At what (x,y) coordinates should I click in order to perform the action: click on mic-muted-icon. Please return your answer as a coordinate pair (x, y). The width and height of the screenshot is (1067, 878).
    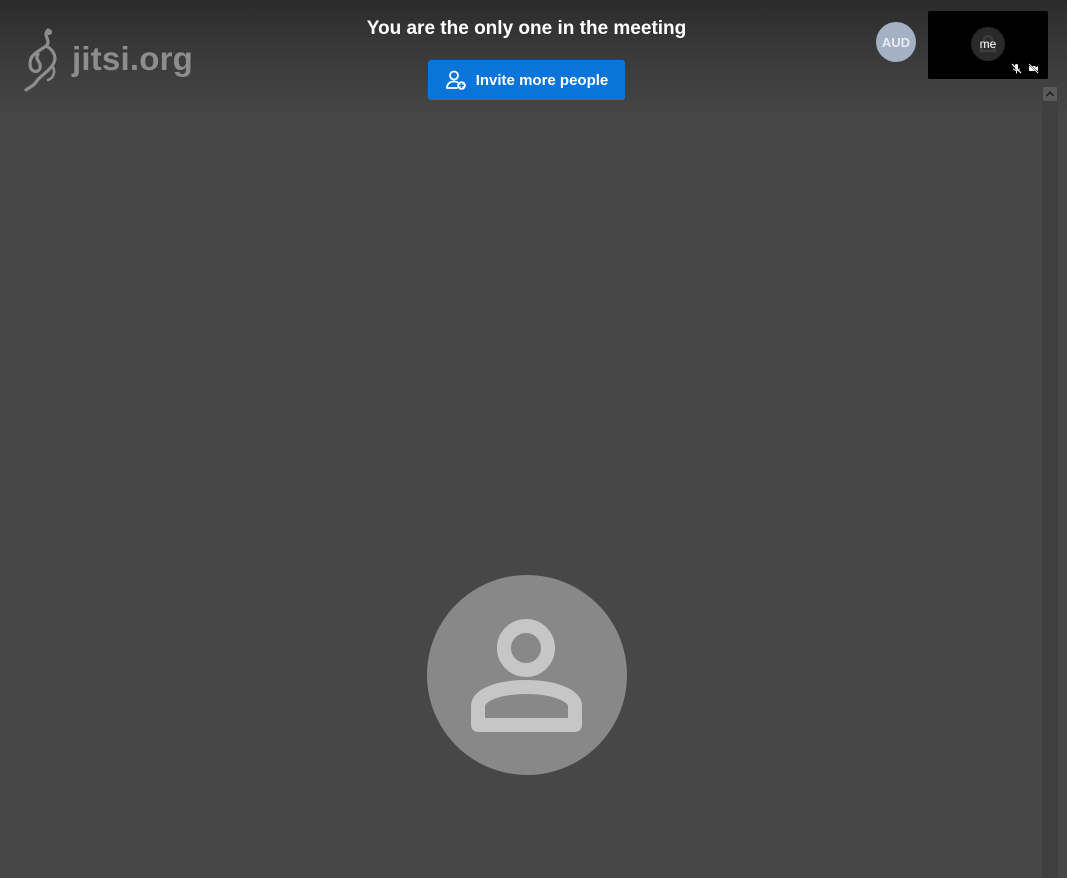
    Looking at the image, I should click on (1016, 68).